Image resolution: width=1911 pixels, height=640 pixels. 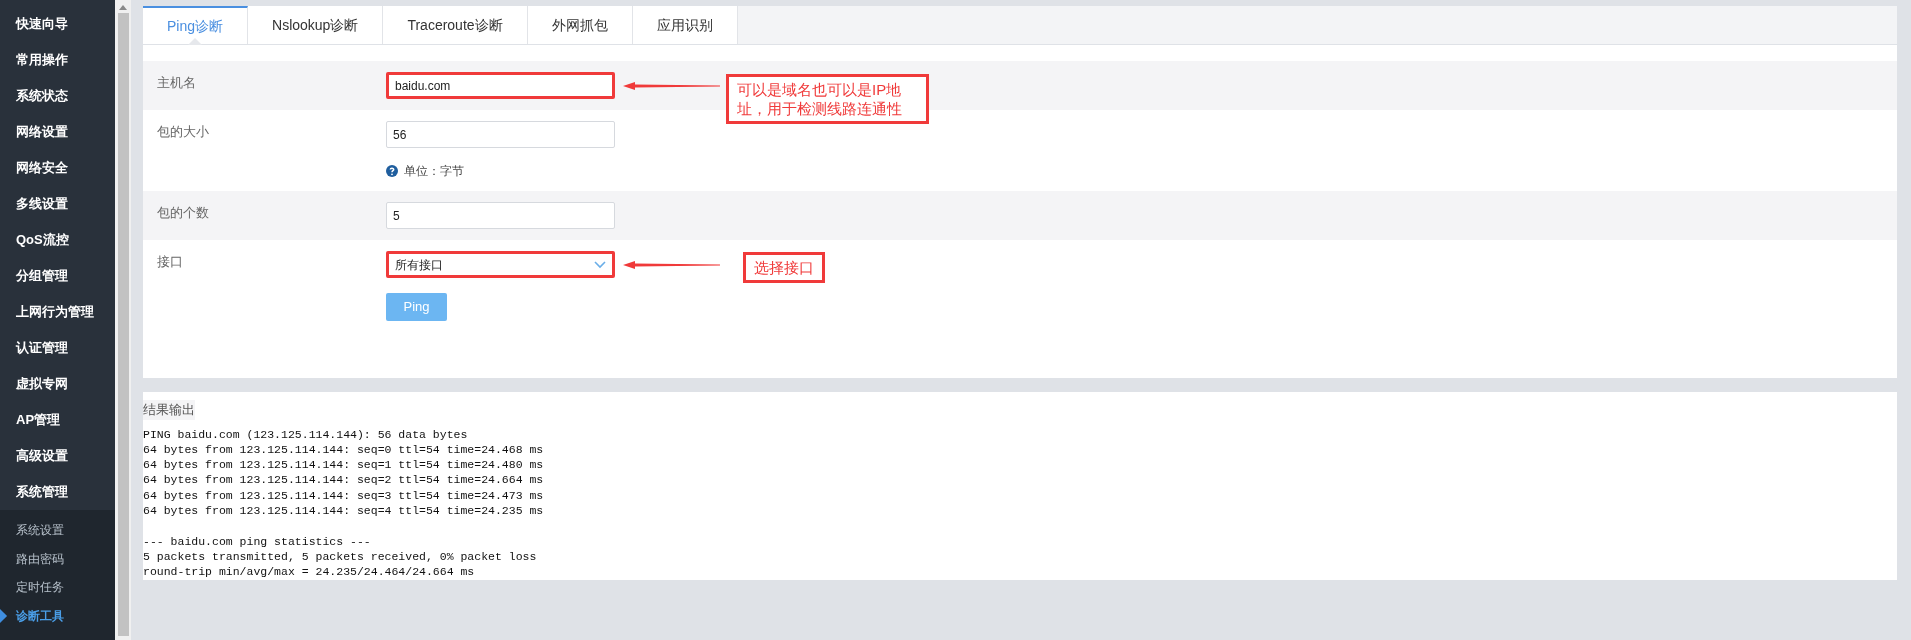 I want to click on sidebar-subitem: 诊断工具, so click(x=57, y=616).